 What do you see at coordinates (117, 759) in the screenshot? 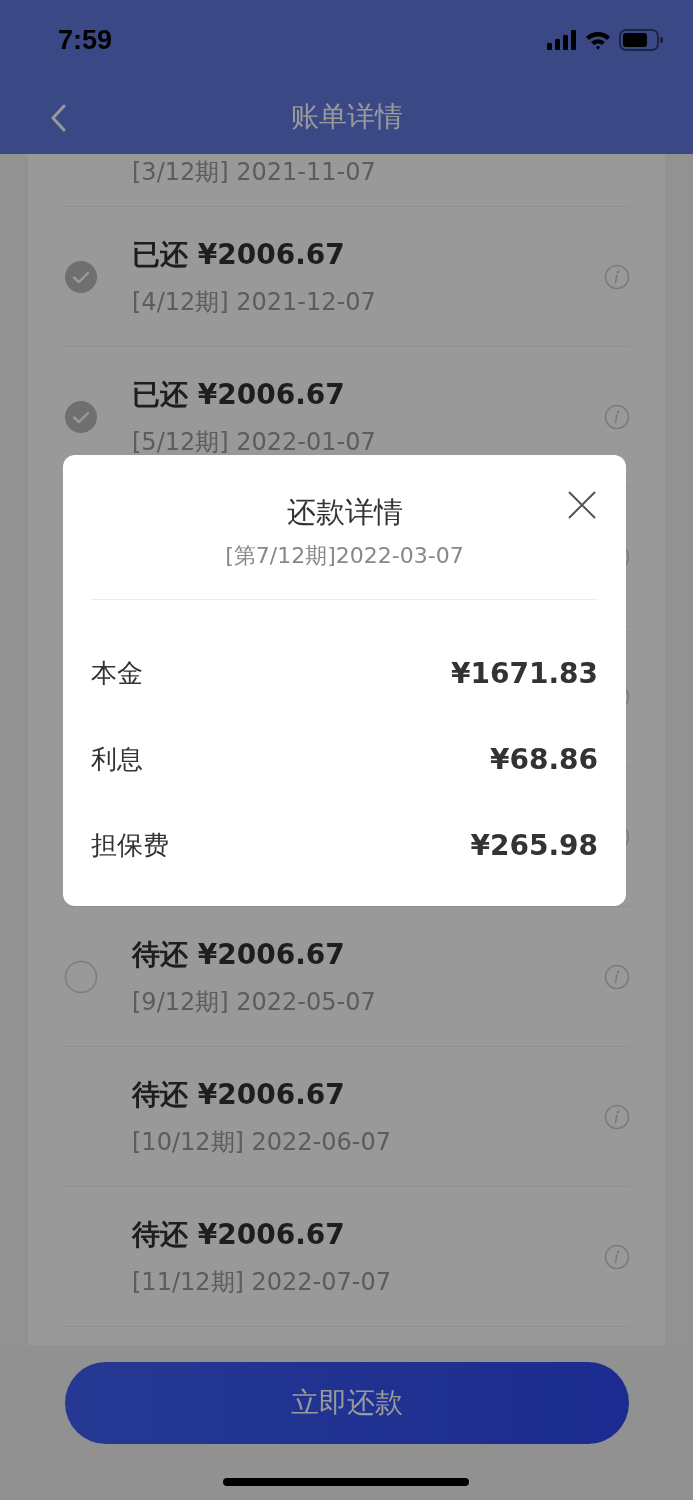
I see `fee-label: 利息` at bounding box center [117, 759].